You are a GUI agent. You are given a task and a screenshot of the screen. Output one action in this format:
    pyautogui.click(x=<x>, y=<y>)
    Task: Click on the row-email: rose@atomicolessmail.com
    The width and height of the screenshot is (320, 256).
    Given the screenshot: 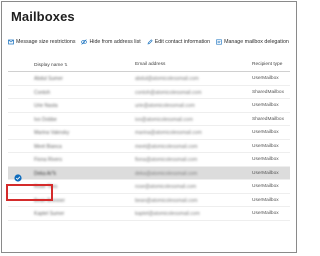 What is the action you would take?
    pyautogui.click(x=166, y=187)
    